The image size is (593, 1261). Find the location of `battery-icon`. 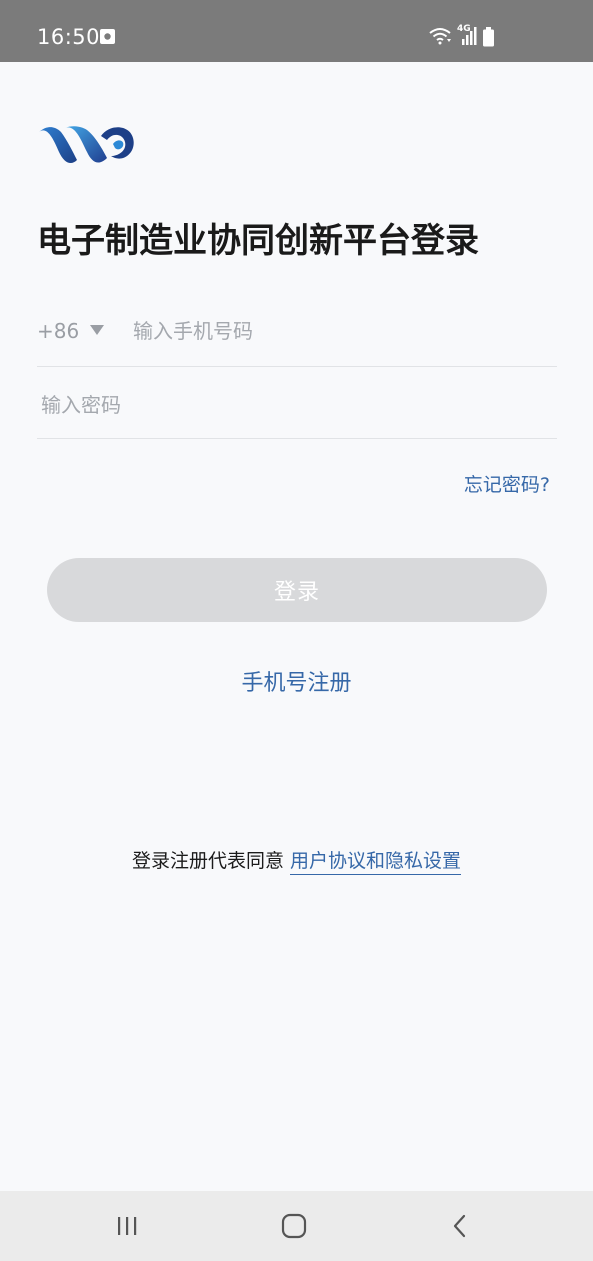

battery-icon is located at coordinates (488, 37).